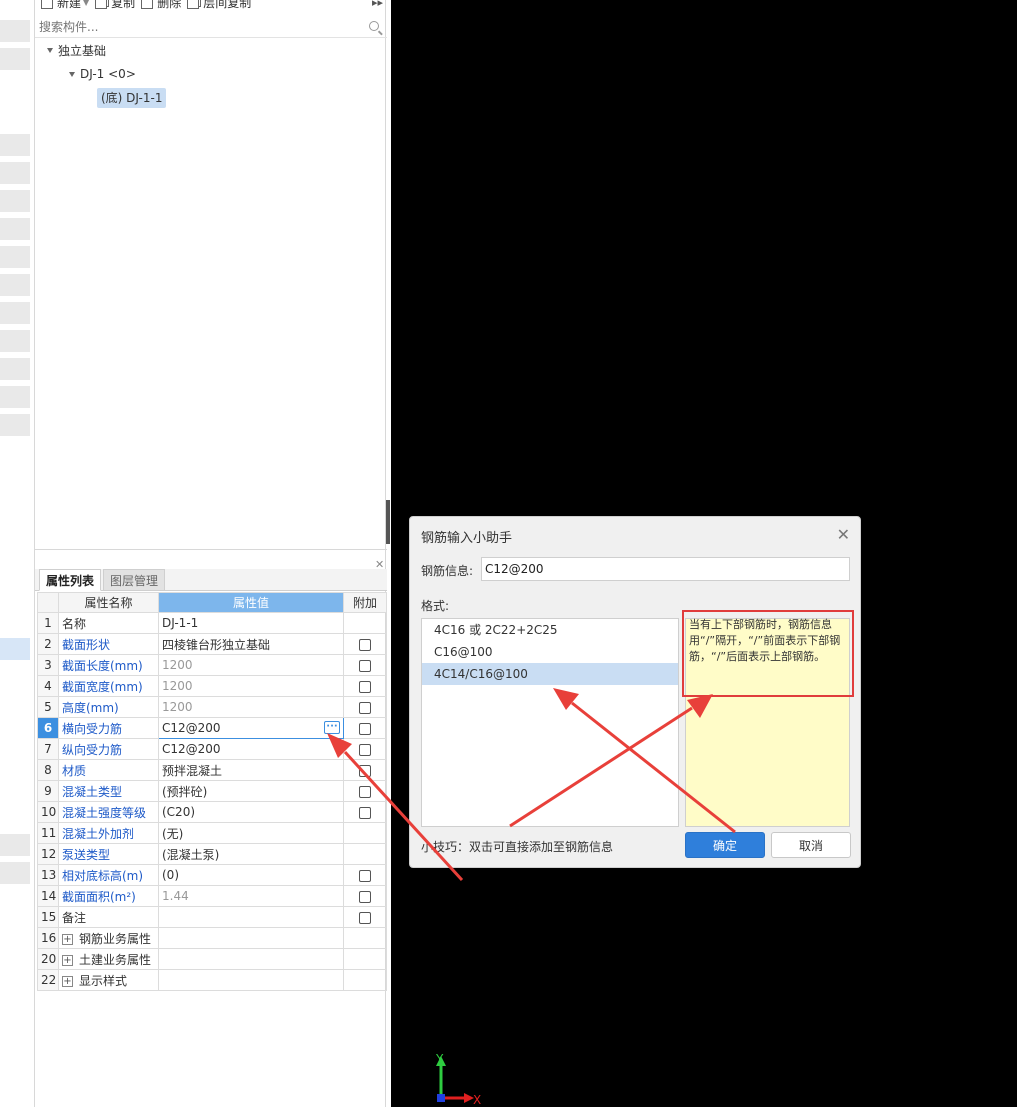 The height and width of the screenshot is (1107, 1017). What do you see at coordinates (374, 26) in the screenshot?
I see `search-icon` at bounding box center [374, 26].